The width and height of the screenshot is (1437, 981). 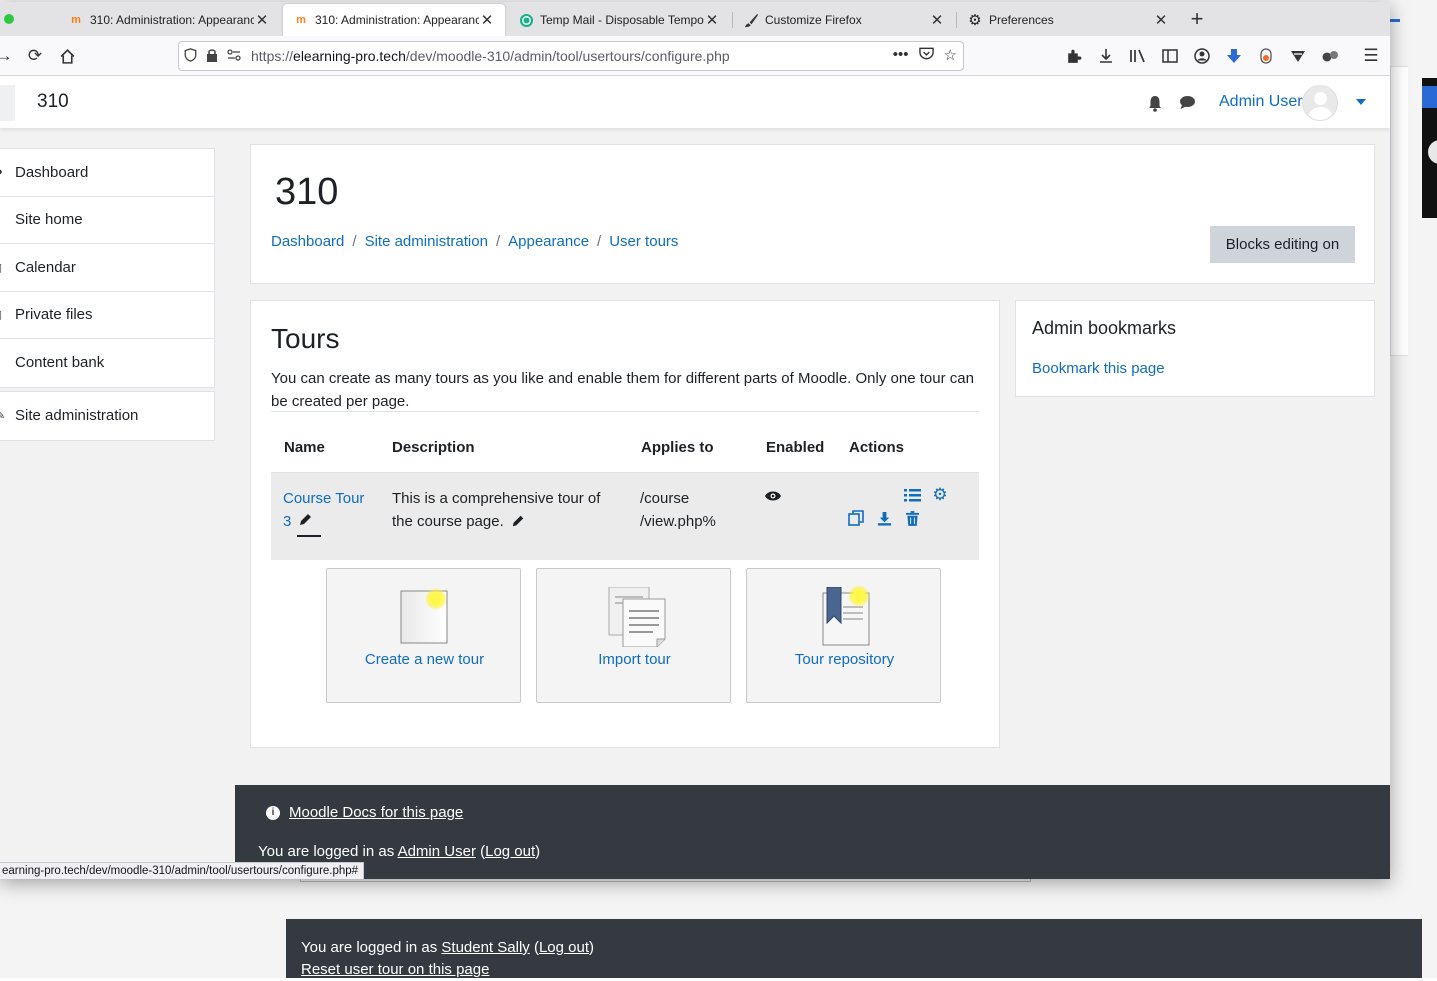 I want to click on avatar-head, so click(x=1320, y=98).